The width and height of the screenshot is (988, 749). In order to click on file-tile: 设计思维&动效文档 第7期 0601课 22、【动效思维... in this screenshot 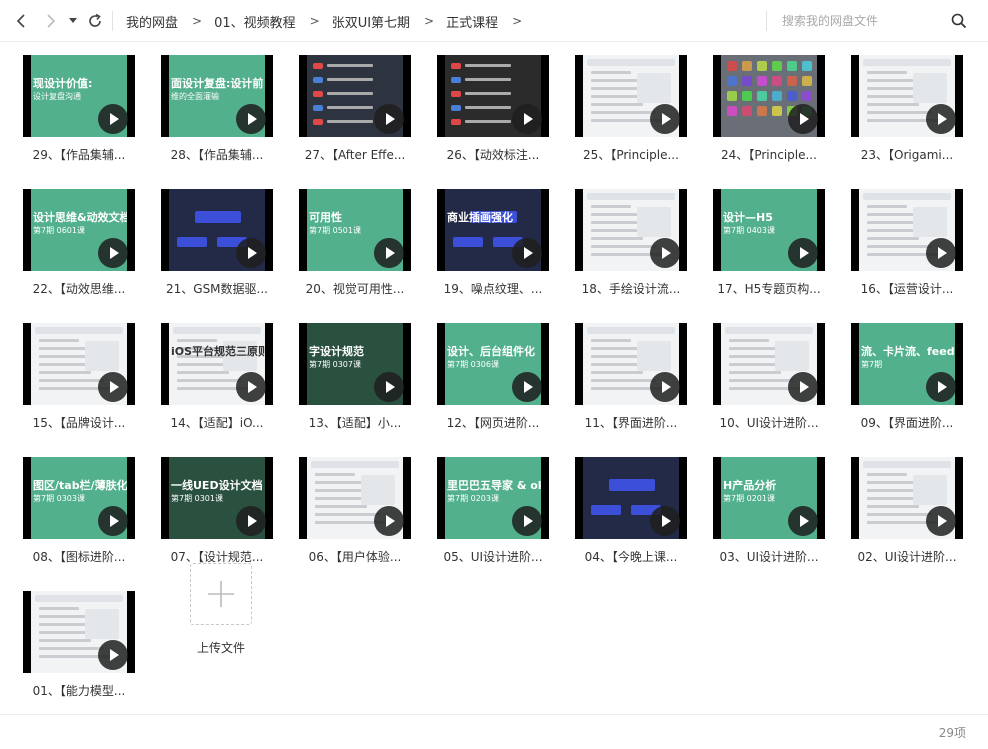, I will do `click(92, 239)`.